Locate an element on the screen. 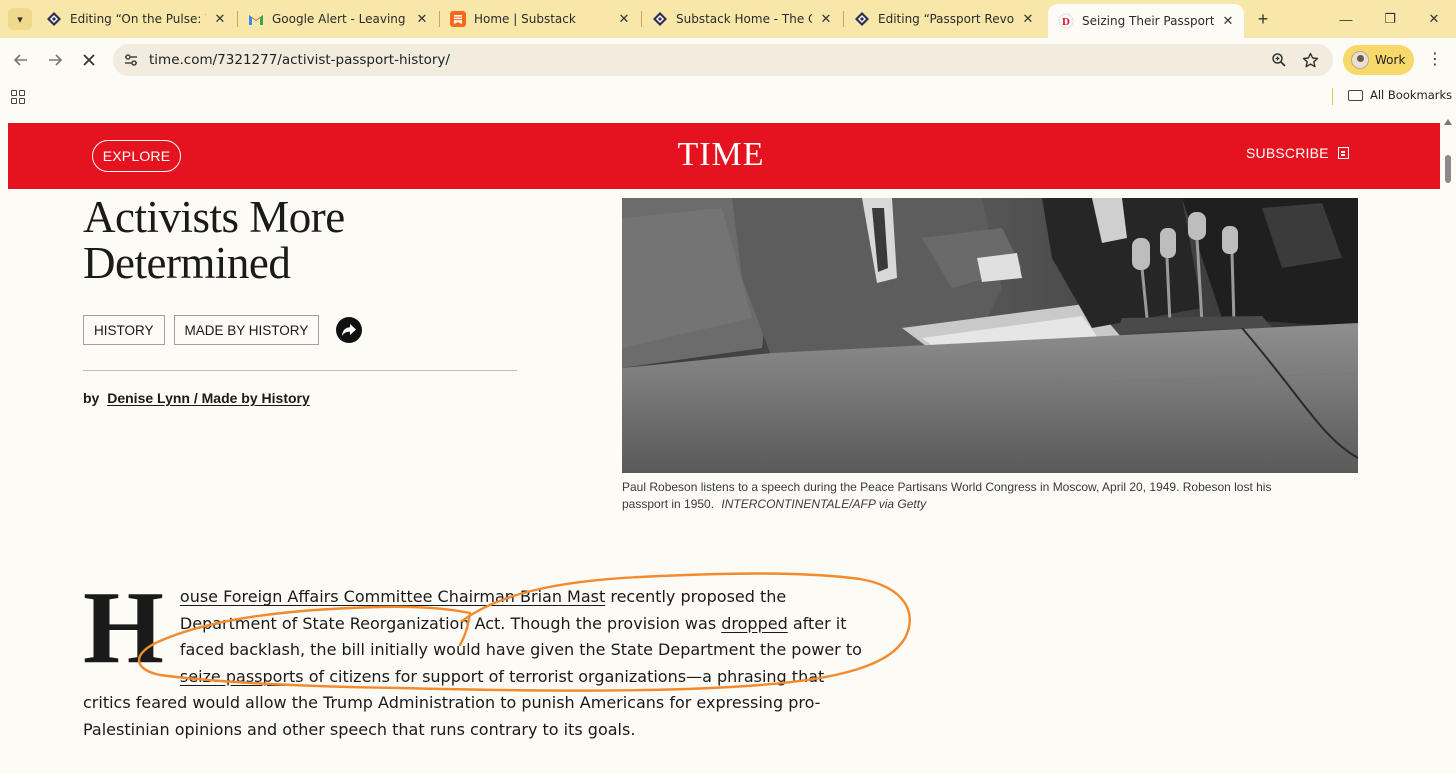 The image size is (1456, 774). bookmark-star-button is located at coordinates (1310, 60).